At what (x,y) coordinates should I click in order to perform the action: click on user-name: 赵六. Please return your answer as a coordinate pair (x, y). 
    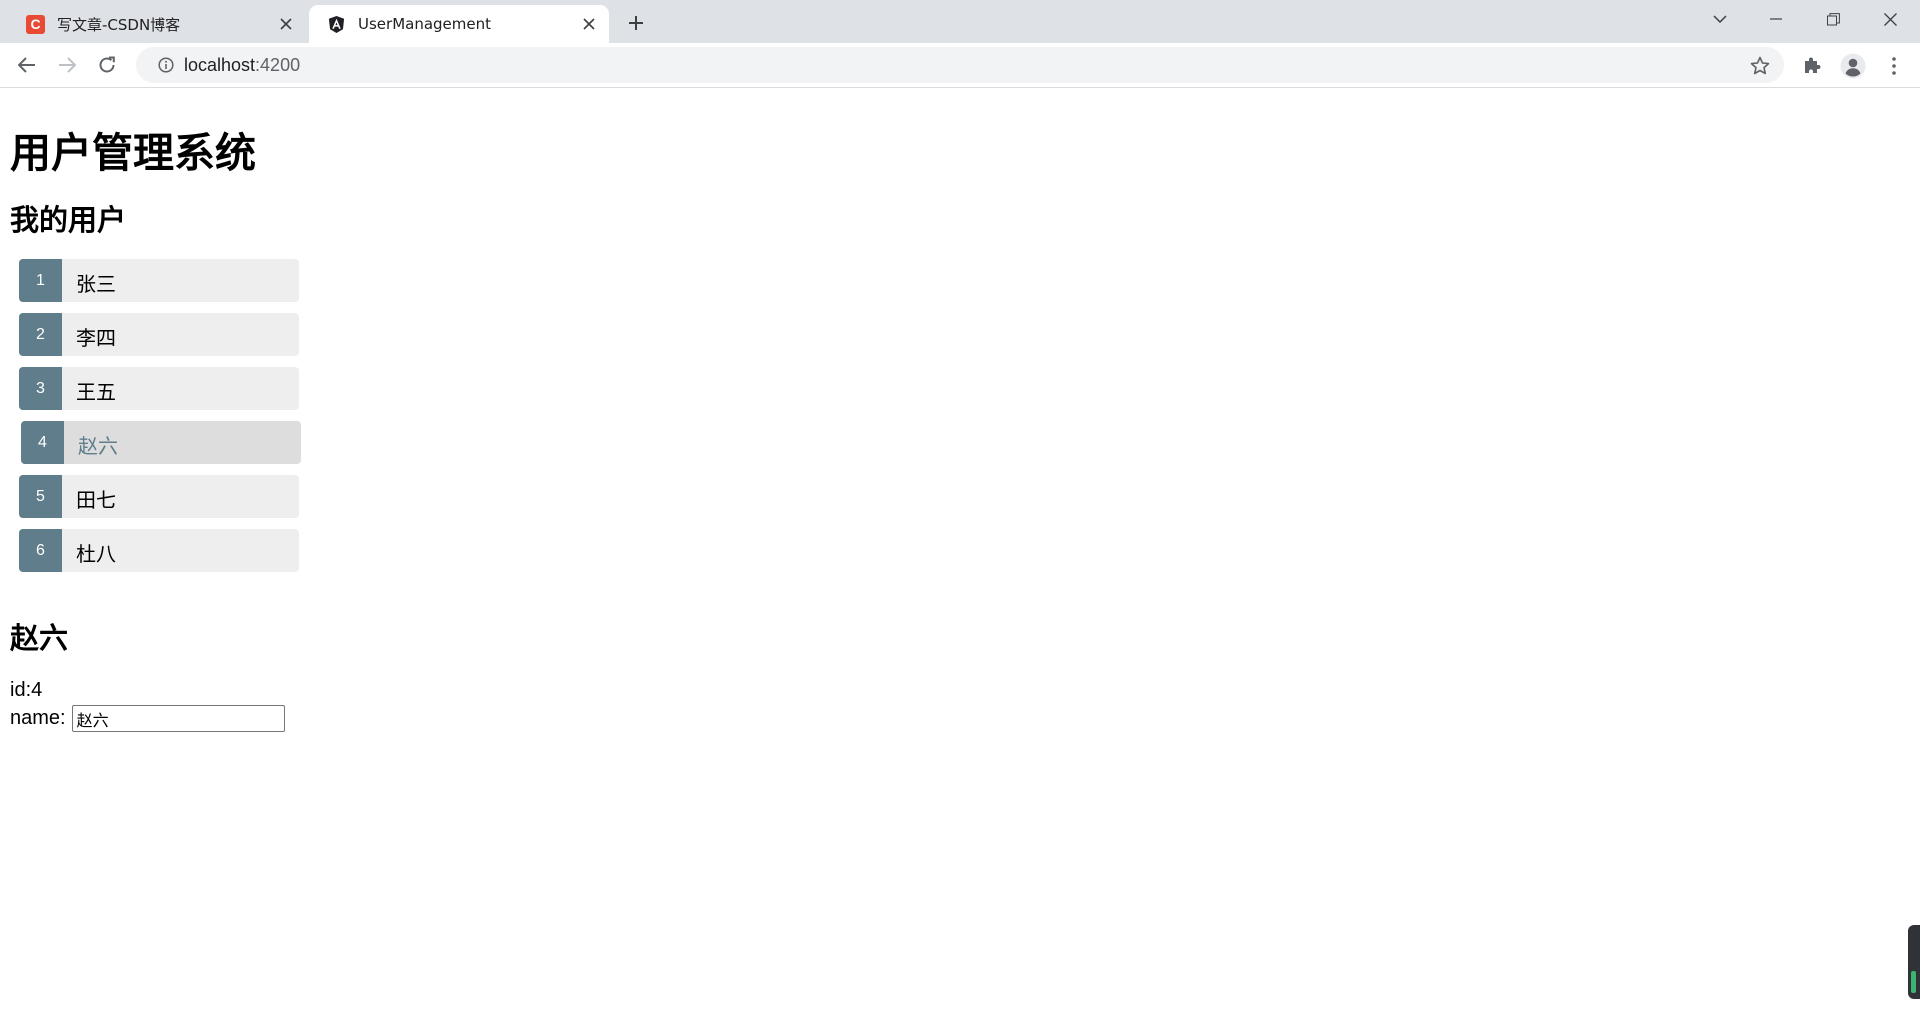
    Looking at the image, I should click on (98, 446).